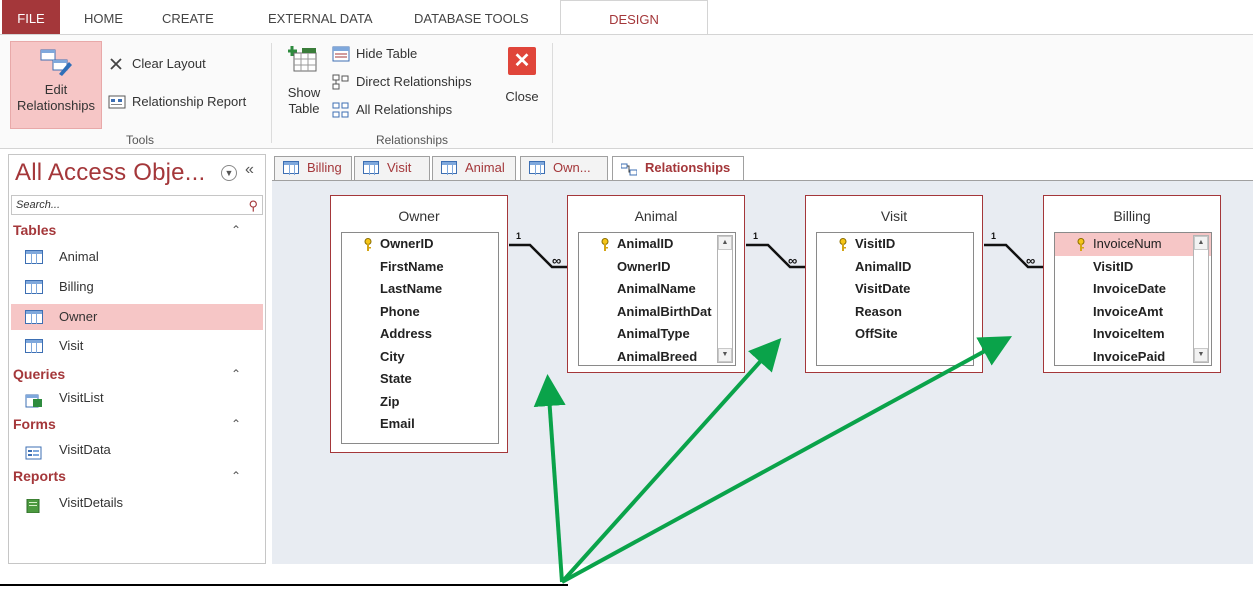 The width and height of the screenshot is (1253, 595). I want to click on divider, so click(284, 585).